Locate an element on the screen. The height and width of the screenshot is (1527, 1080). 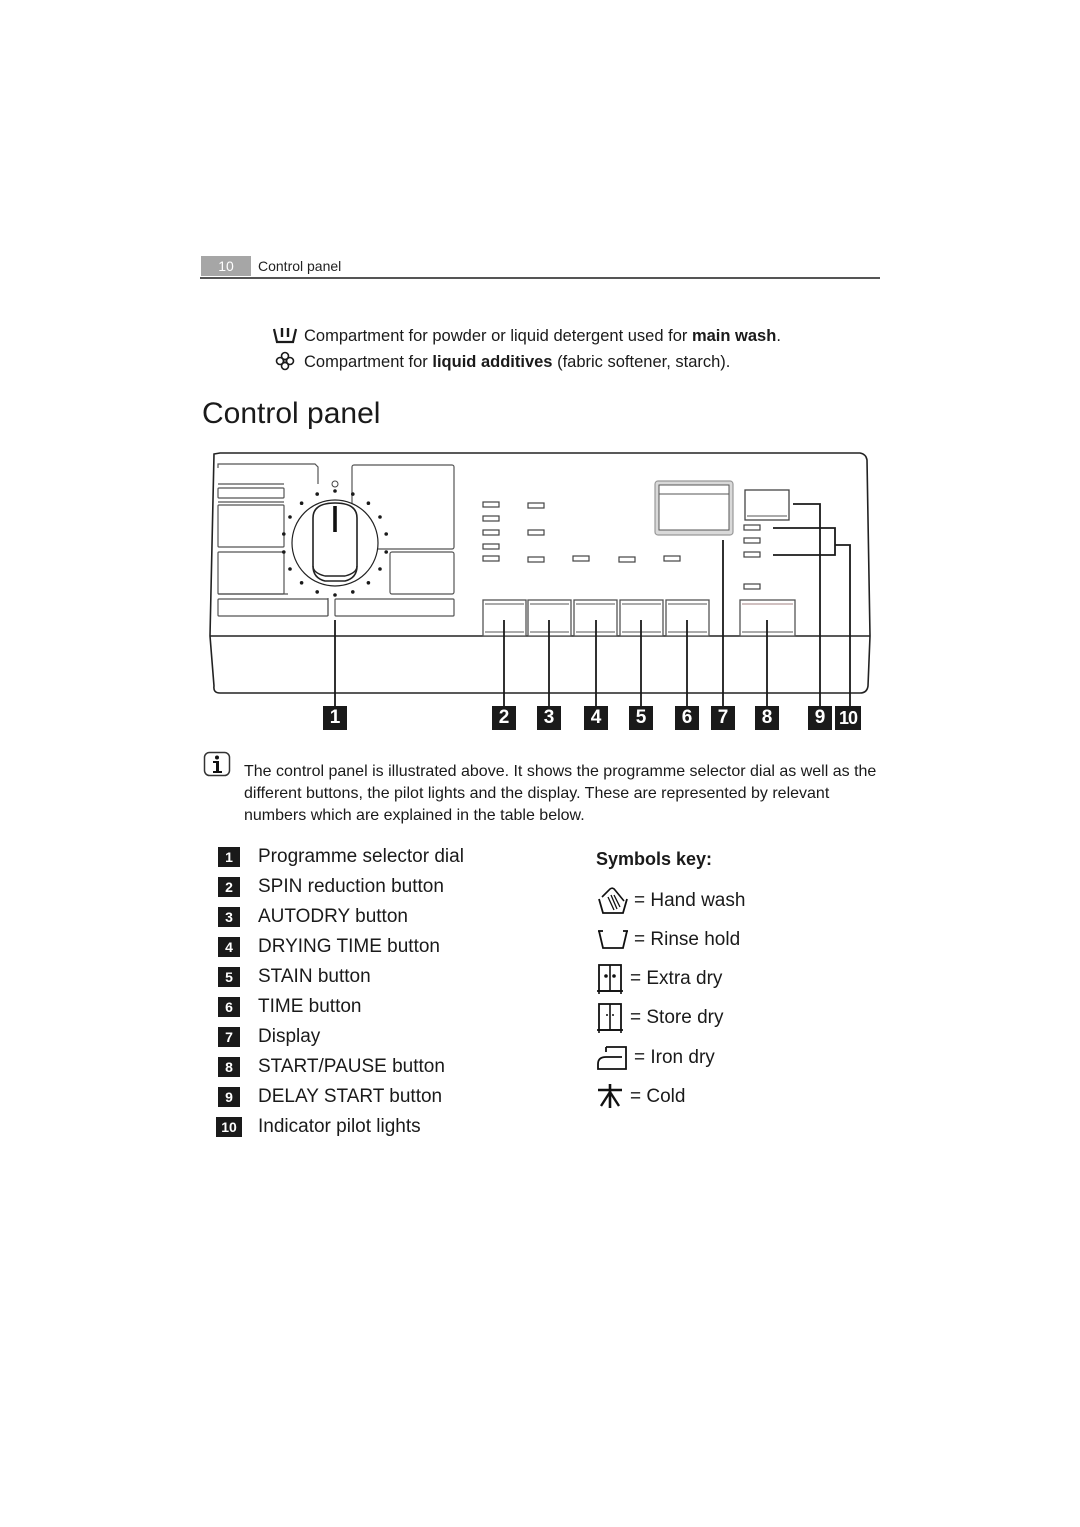
header-divider is located at coordinates (540, 278).